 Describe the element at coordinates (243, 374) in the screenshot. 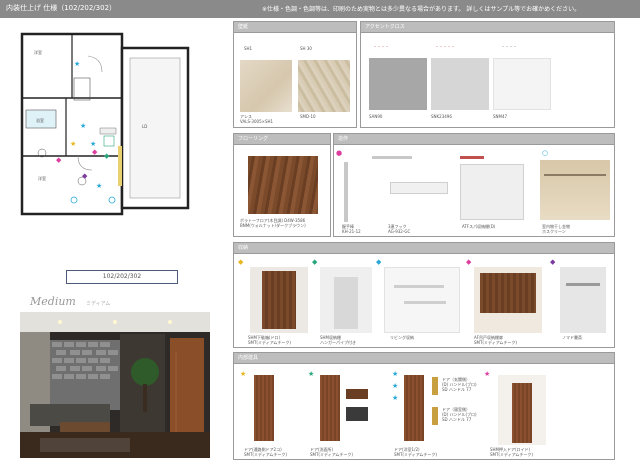

I see `yellow-star-icon: ★` at that location.